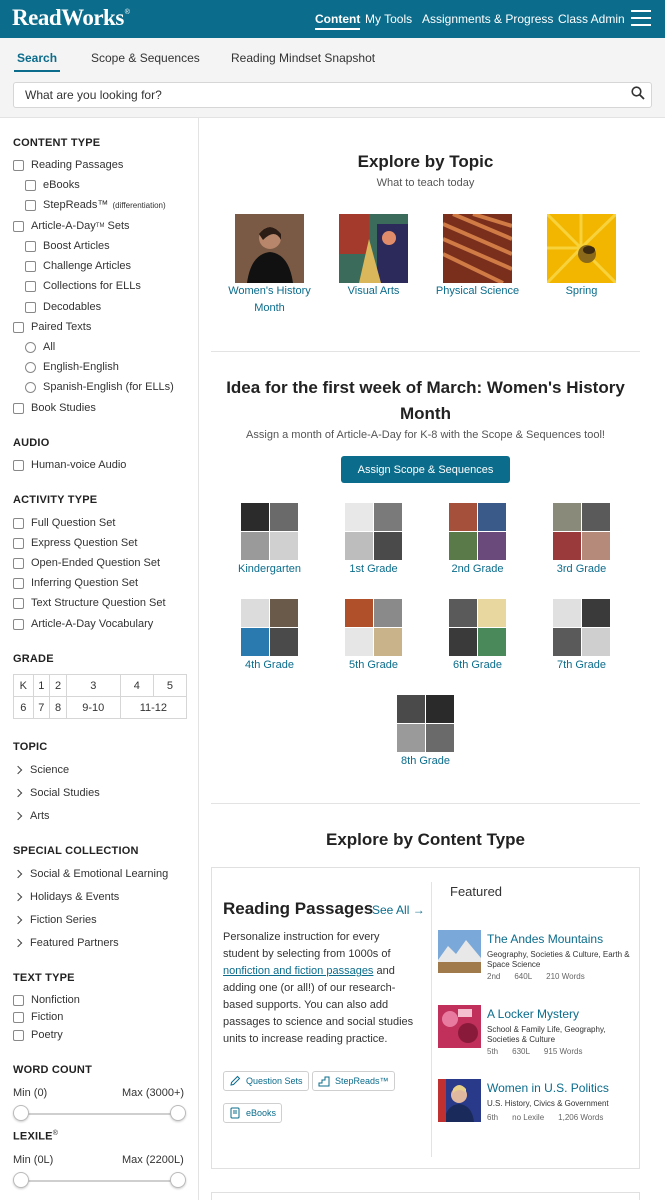 The height and width of the screenshot is (1200, 665). I want to click on nav-my-tools: My Tools, so click(388, 19).